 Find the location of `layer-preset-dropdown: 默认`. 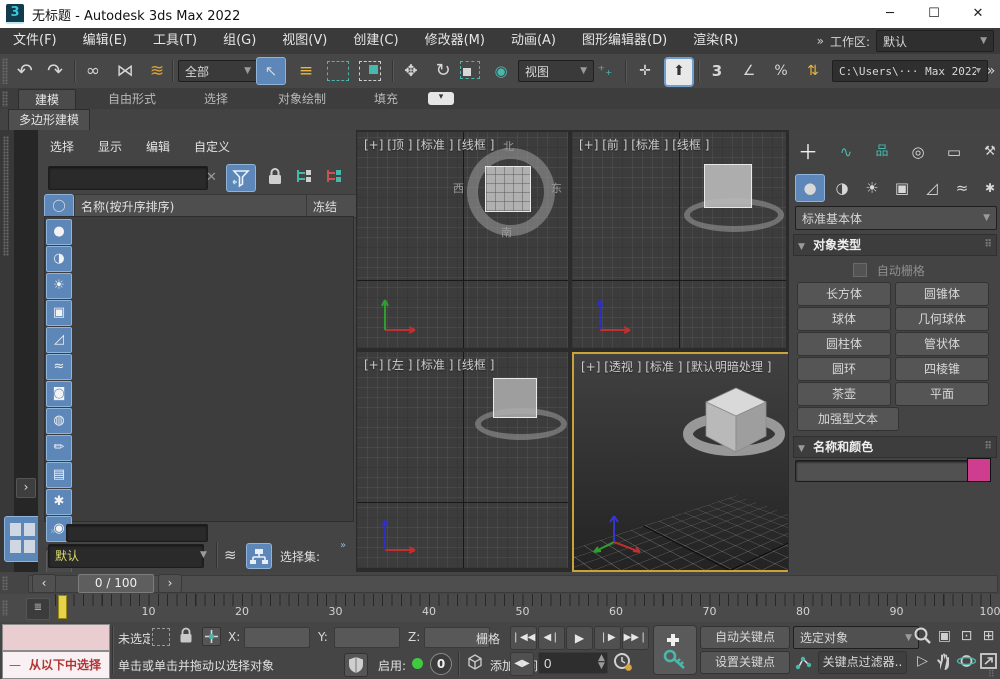

layer-preset-dropdown: 默认 is located at coordinates (126, 556).